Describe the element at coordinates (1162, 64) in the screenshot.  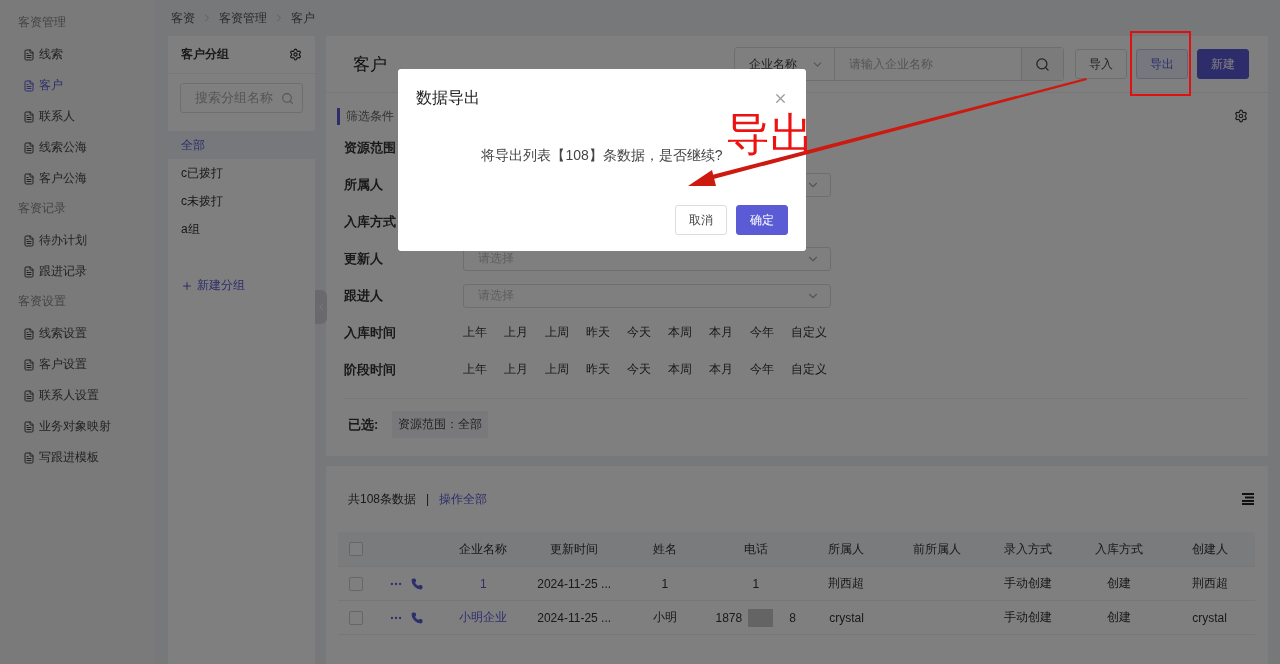
I see `toolbar-button: 导出` at that location.